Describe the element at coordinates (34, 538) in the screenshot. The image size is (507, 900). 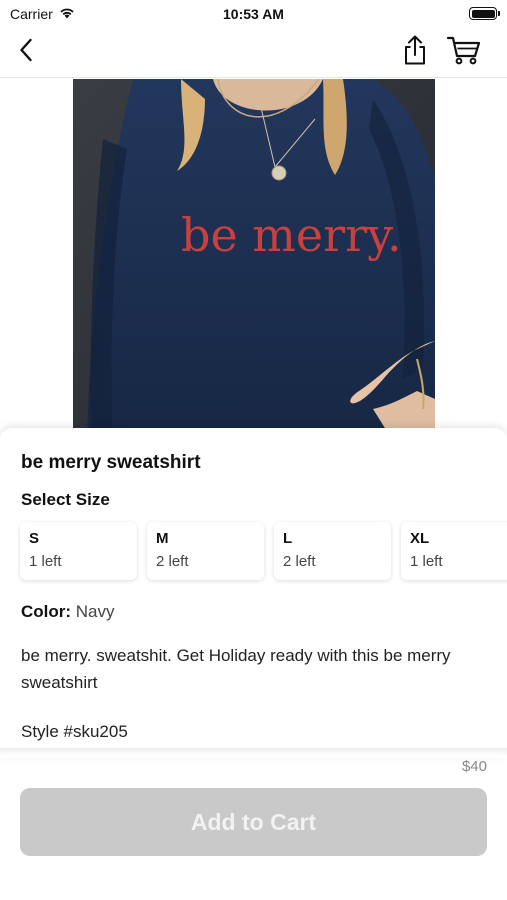
I see `size-label: S` at that location.